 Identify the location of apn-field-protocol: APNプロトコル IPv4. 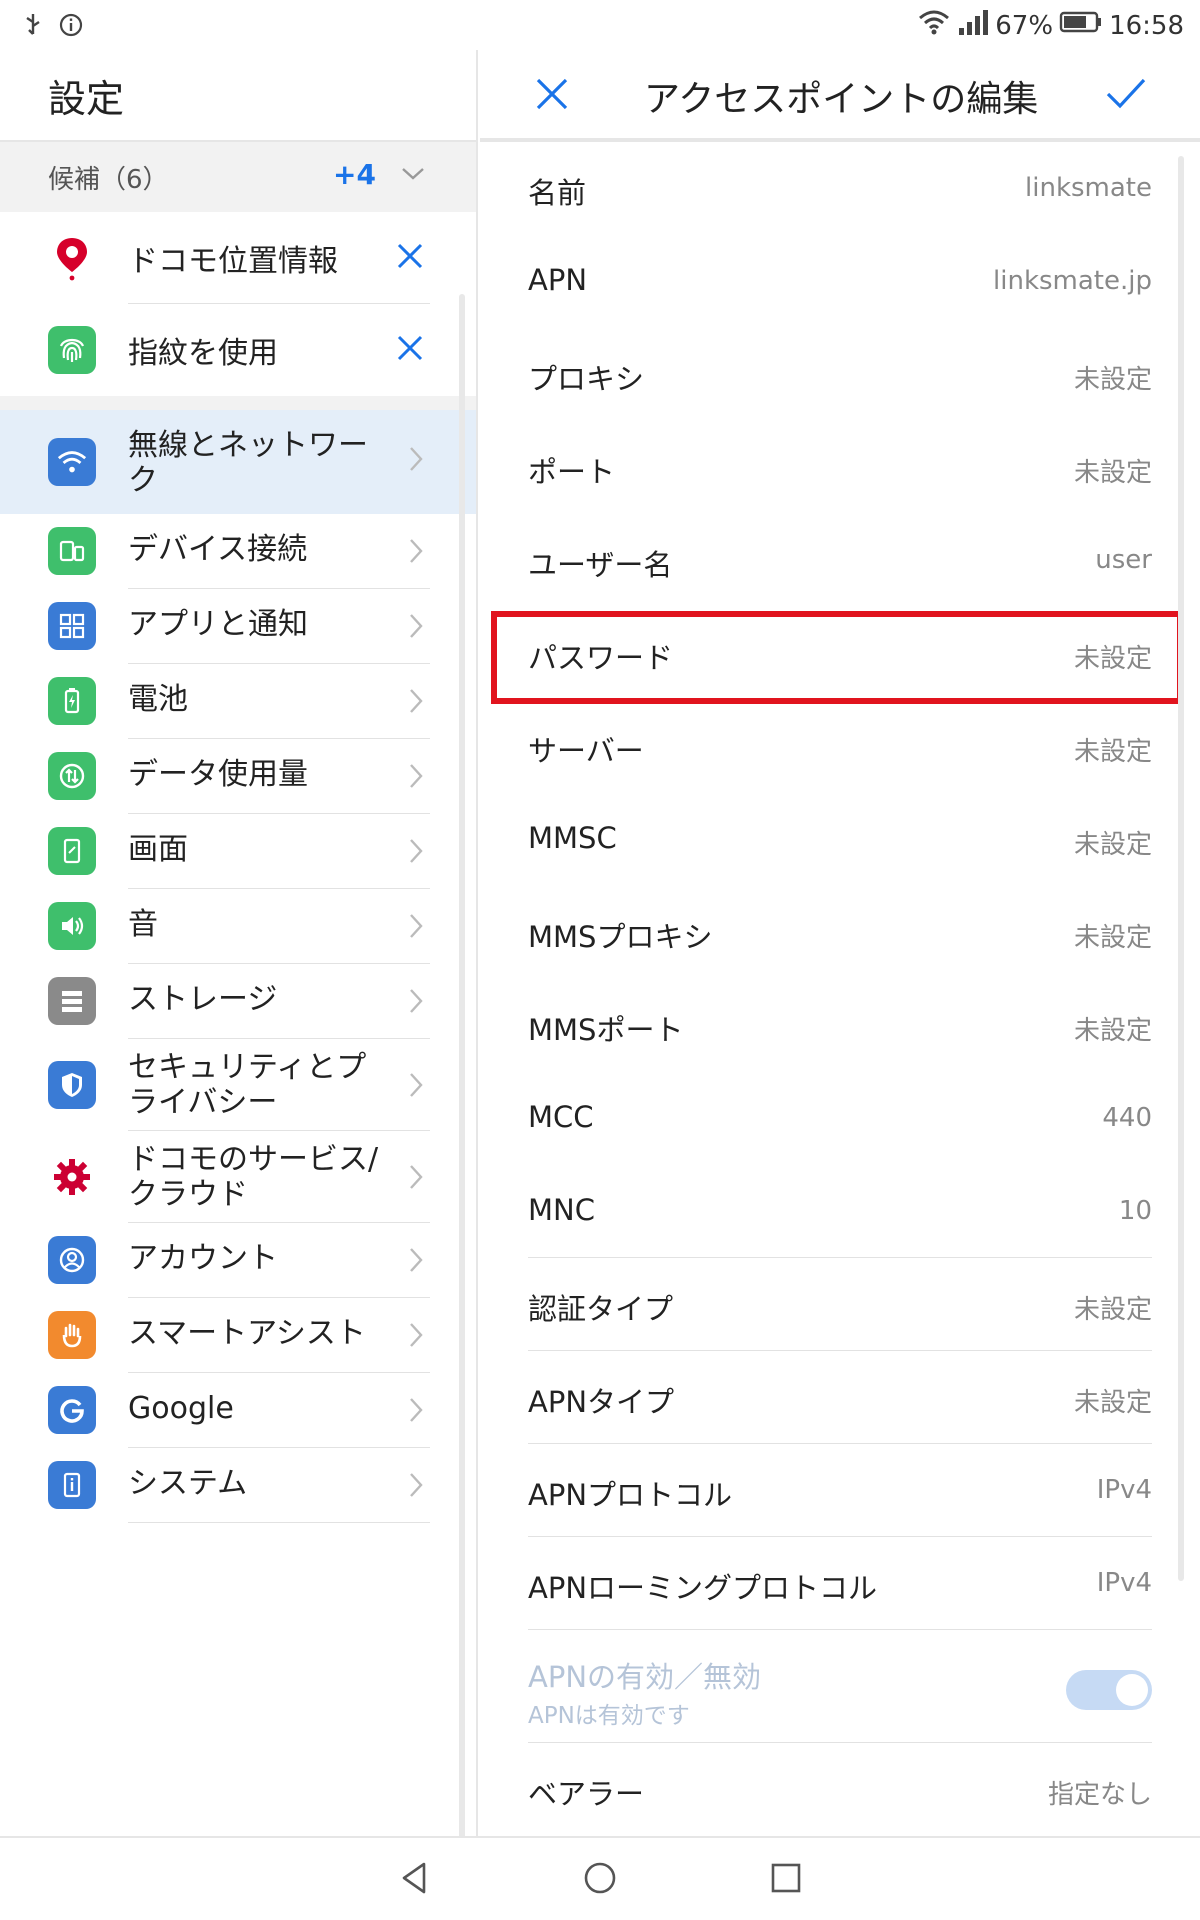
(840, 1490).